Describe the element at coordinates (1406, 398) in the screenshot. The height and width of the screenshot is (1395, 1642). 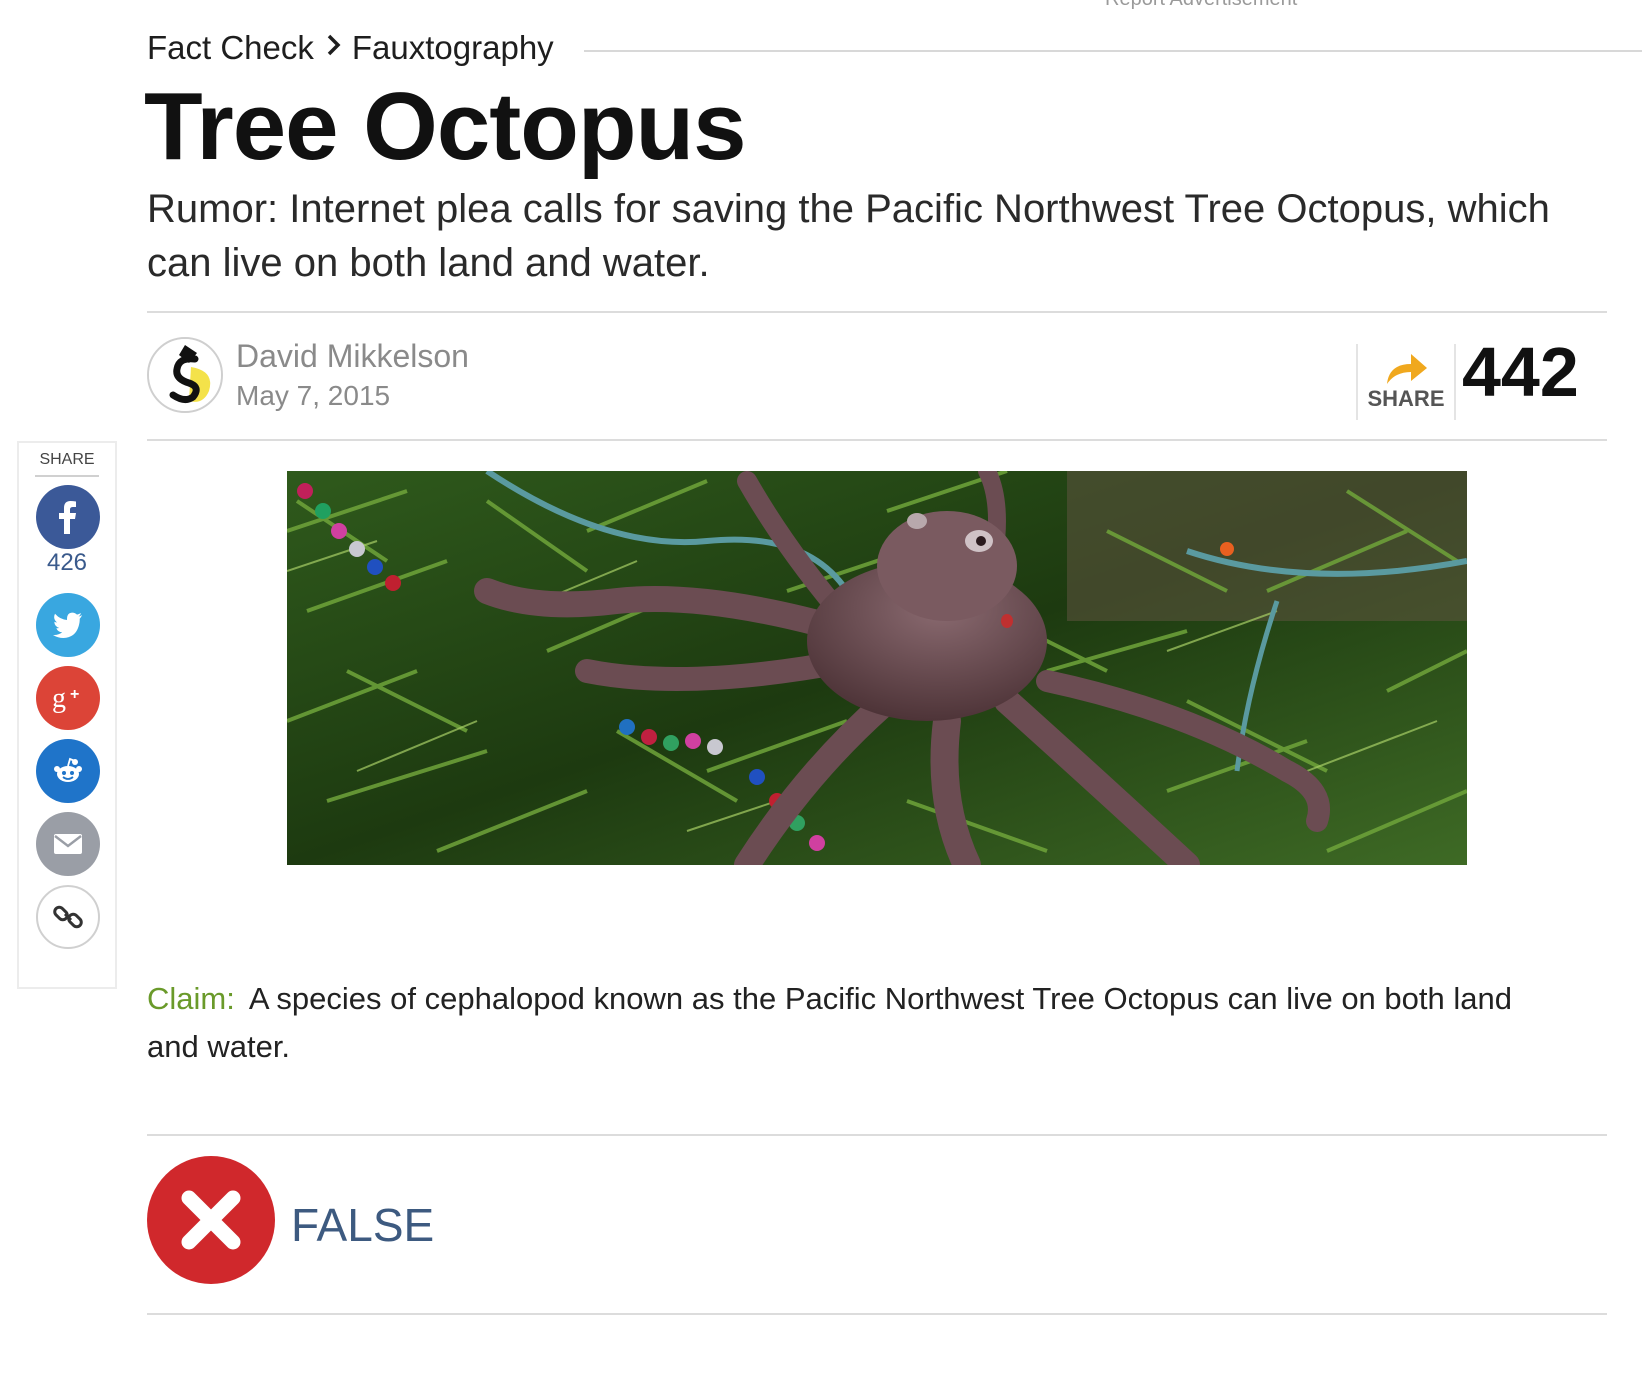
I see `share-label: SHARE` at that location.